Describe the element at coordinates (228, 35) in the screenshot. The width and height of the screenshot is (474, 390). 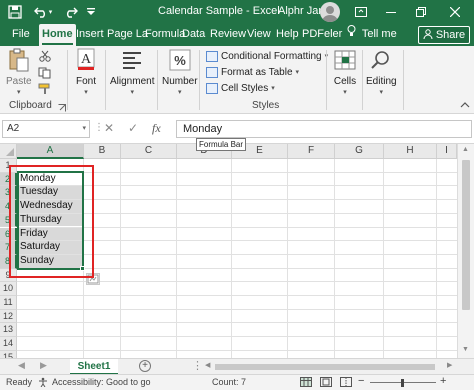
I see `tab-review: Review` at that location.